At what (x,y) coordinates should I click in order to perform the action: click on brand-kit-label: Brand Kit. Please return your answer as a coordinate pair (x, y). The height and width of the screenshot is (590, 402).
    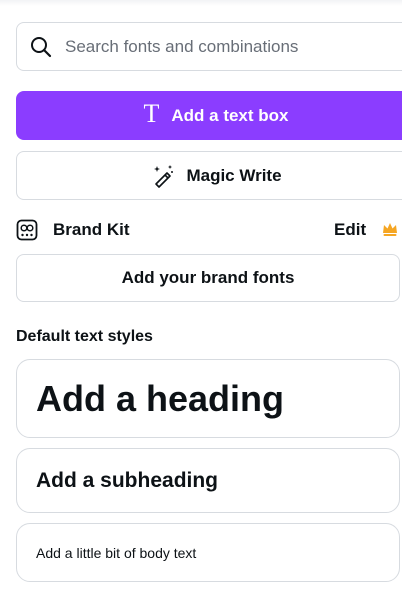
    Looking at the image, I should click on (91, 229).